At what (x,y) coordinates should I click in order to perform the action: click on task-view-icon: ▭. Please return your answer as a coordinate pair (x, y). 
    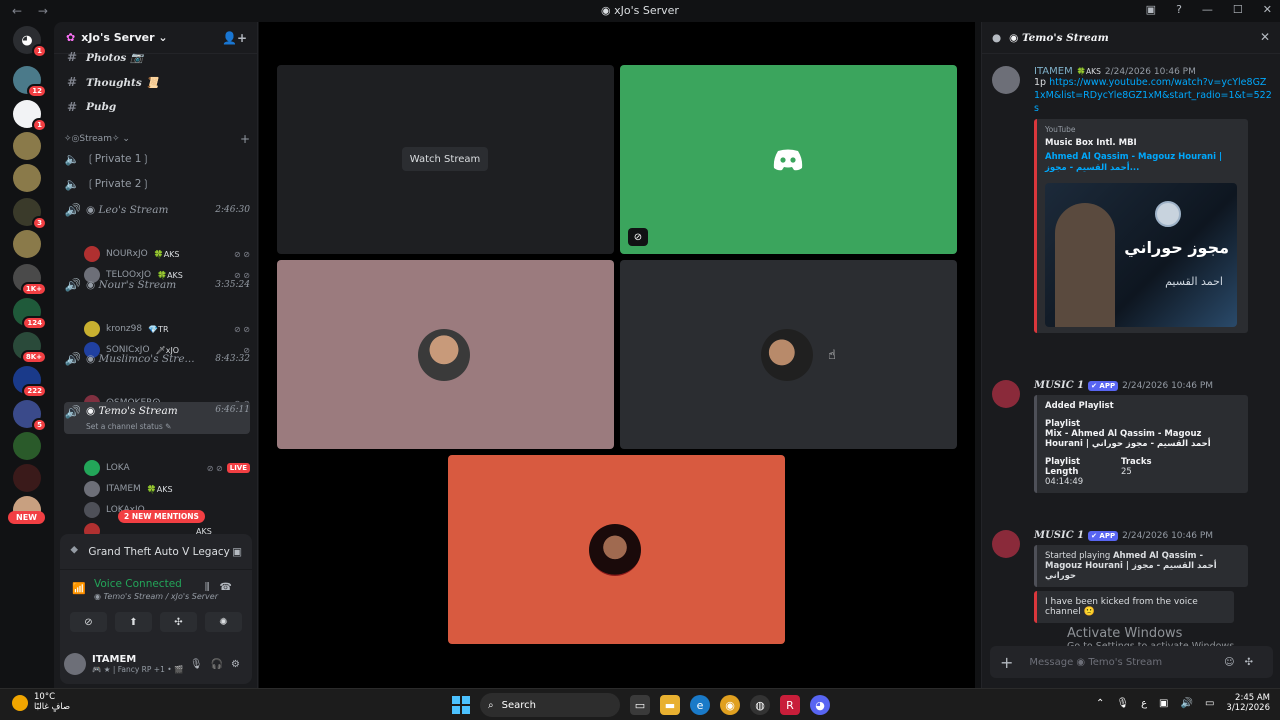
    Looking at the image, I should click on (640, 705).